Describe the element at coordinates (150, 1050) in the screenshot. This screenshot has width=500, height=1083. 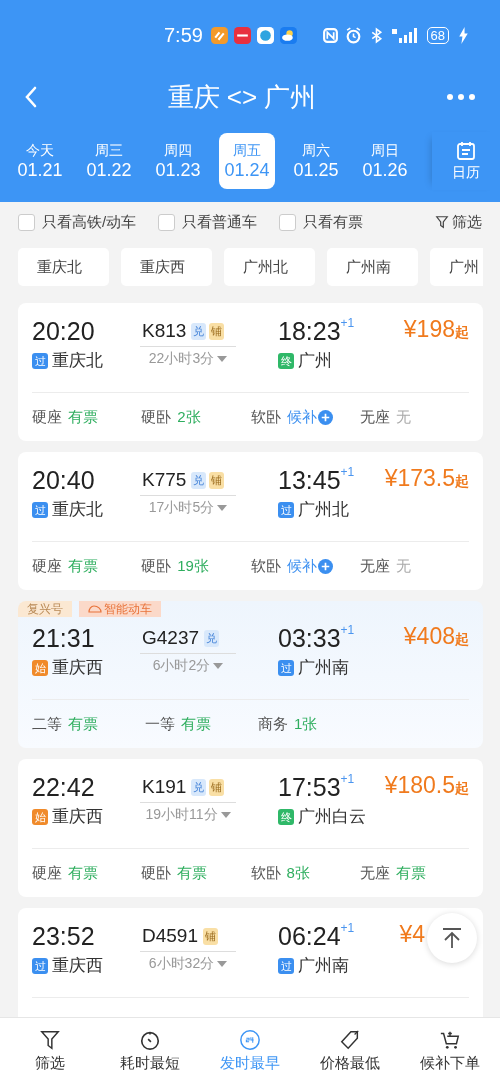
I see `nav-tab: 耗时最短` at that location.